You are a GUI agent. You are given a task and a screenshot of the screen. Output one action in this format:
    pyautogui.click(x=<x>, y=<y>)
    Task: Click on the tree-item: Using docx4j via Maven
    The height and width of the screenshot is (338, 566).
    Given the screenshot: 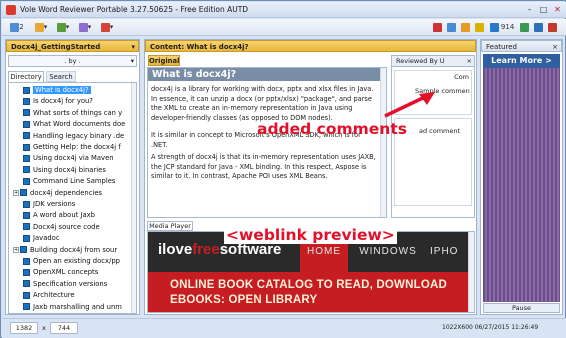 What is the action you would take?
    pyautogui.click(x=63, y=158)
    